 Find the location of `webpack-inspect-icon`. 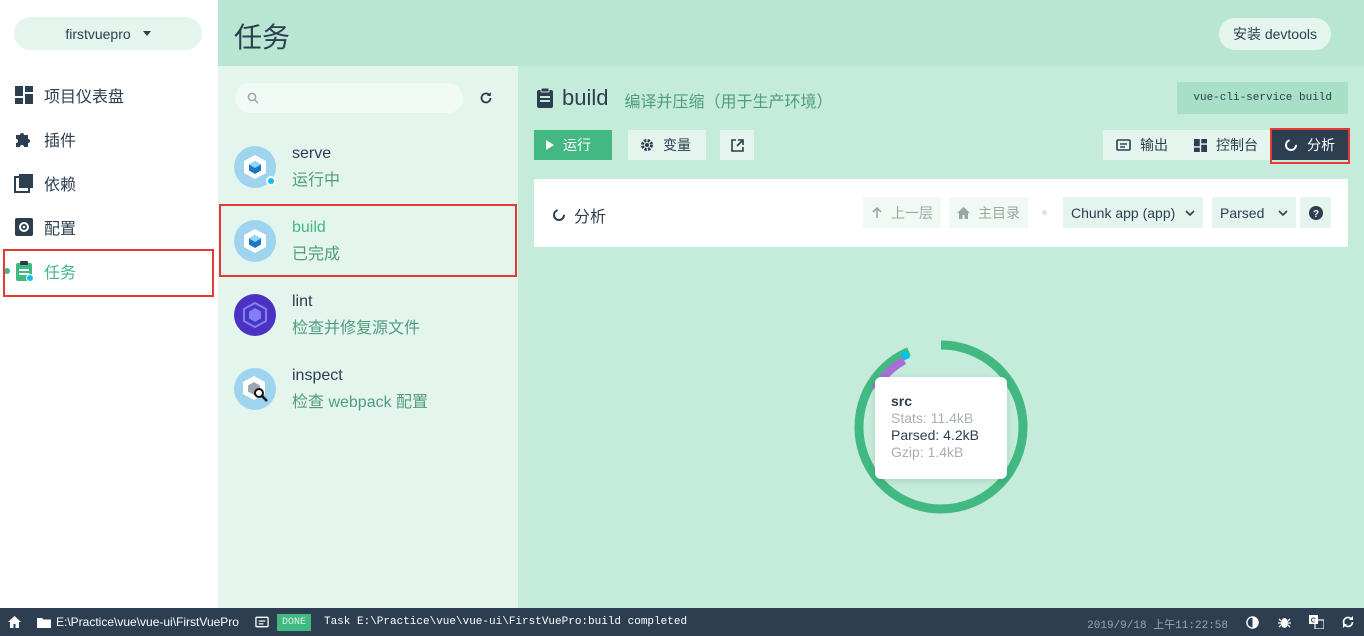

webpack-inspect-icon is located at coordinates (255, 389).